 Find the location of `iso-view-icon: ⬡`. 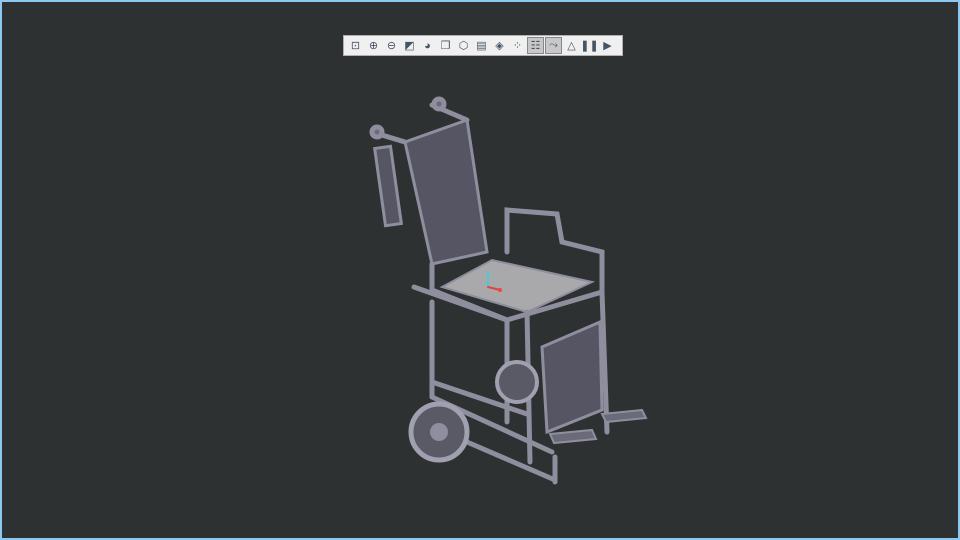

iso-view-icon: ⬡ is located at coordinates (463, 46).